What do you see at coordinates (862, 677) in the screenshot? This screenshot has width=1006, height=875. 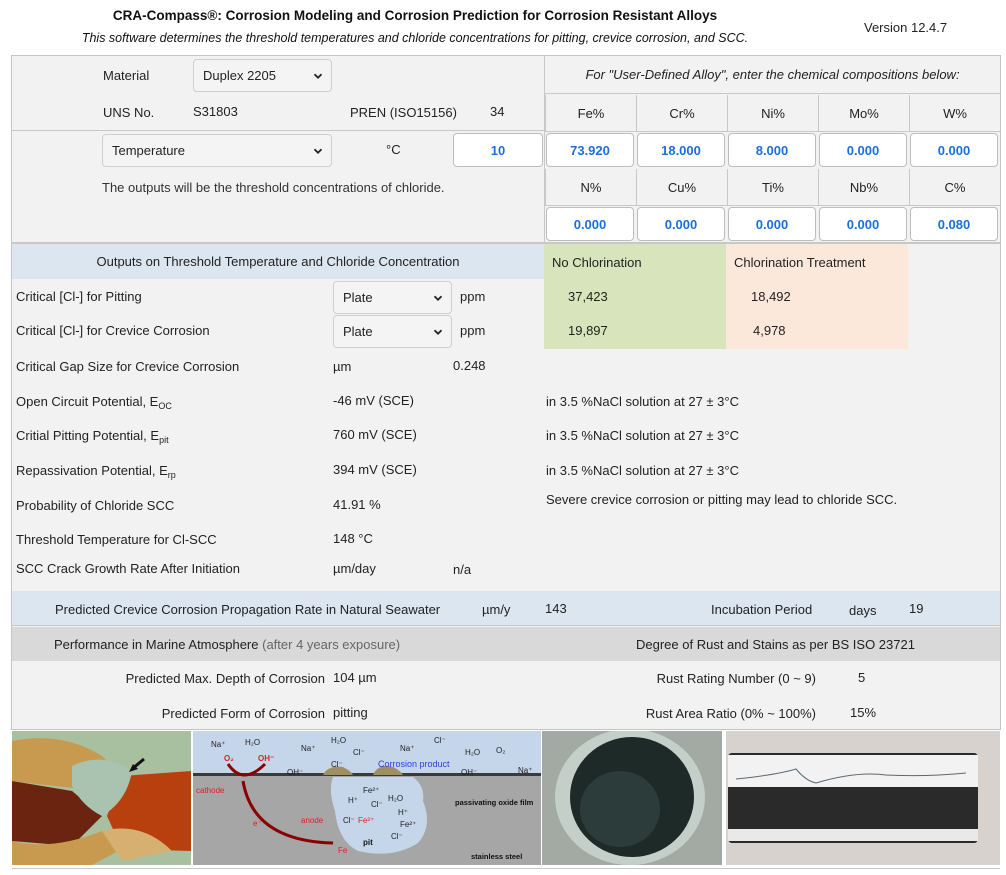 I see `rust-rating-value: 5` at bounding box center [862, 677].